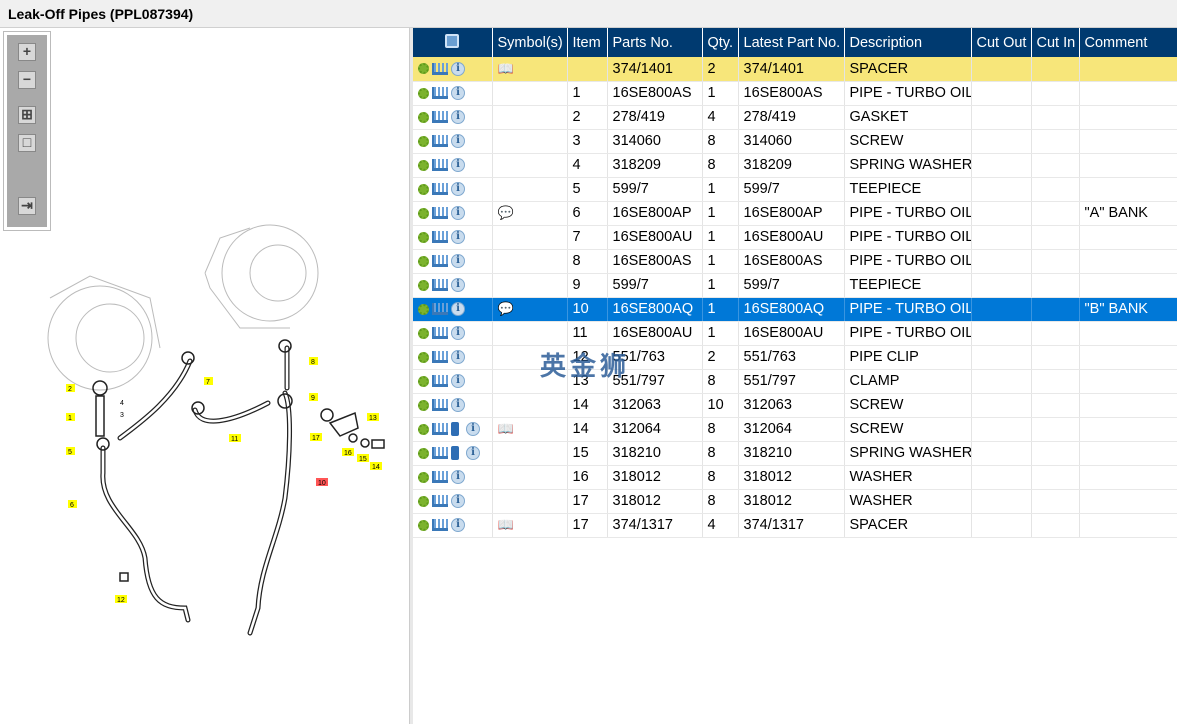 The image size is (1177, 724). I want to click on table-row: i 17 318012 8 318012 WASHER, so click(795, 501).